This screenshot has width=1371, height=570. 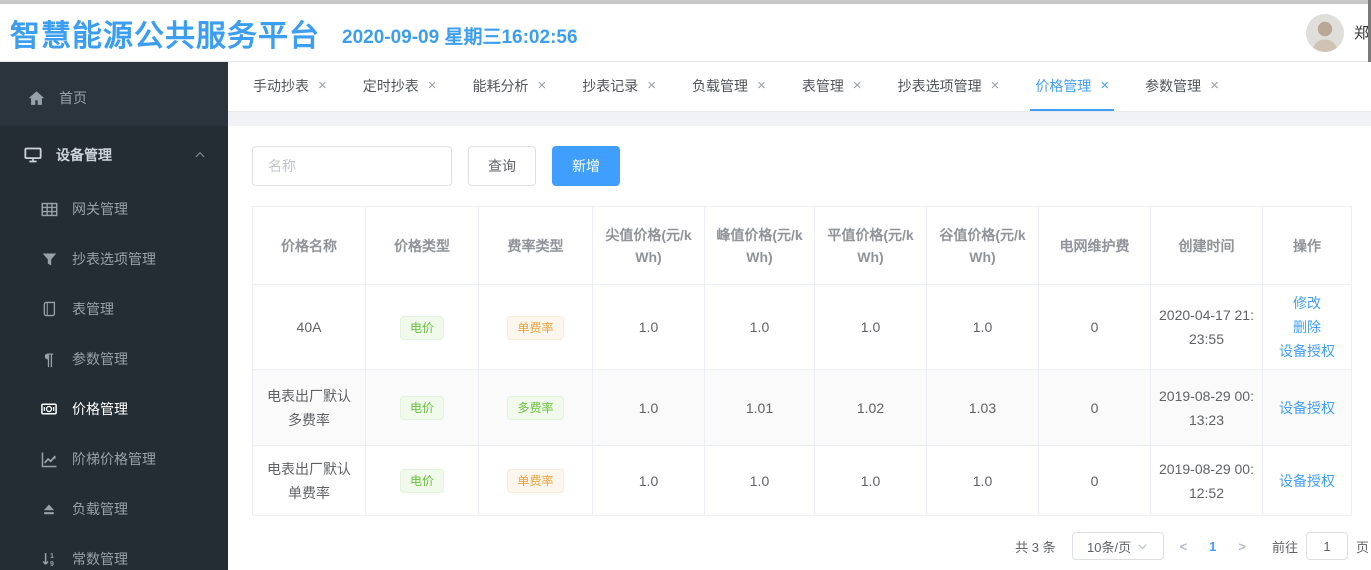 What do you see at coordinates (870, 245) in the screenshot?
I see `column-header: 平值价格(元/kWh)` at bounding box center [870, 245].